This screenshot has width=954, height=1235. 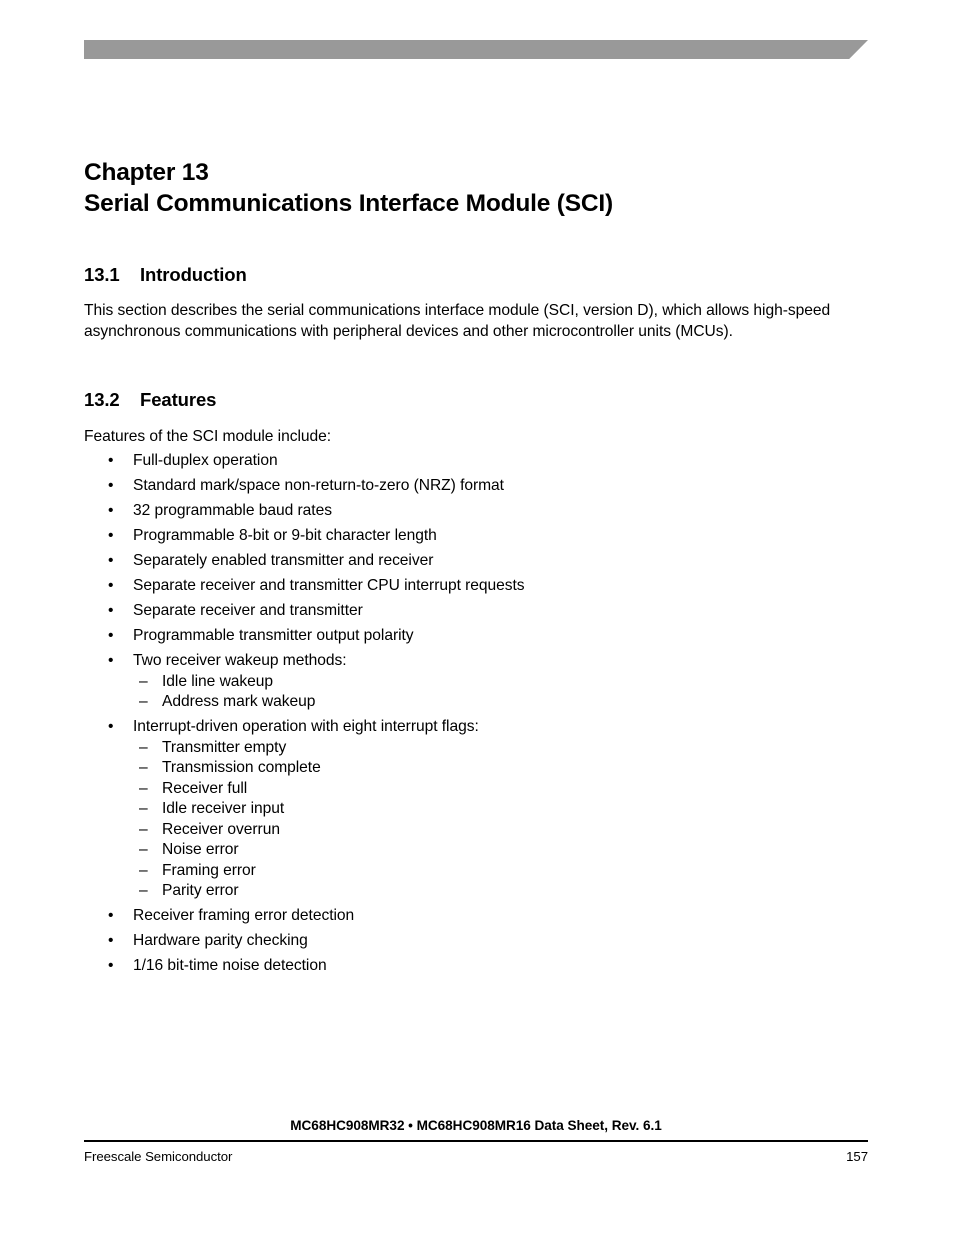 What do you see at coordinates (464, 941) in the screenshot?
I see `feature-bullet: • Hardware parity checking` at bounding box center [464, 941].